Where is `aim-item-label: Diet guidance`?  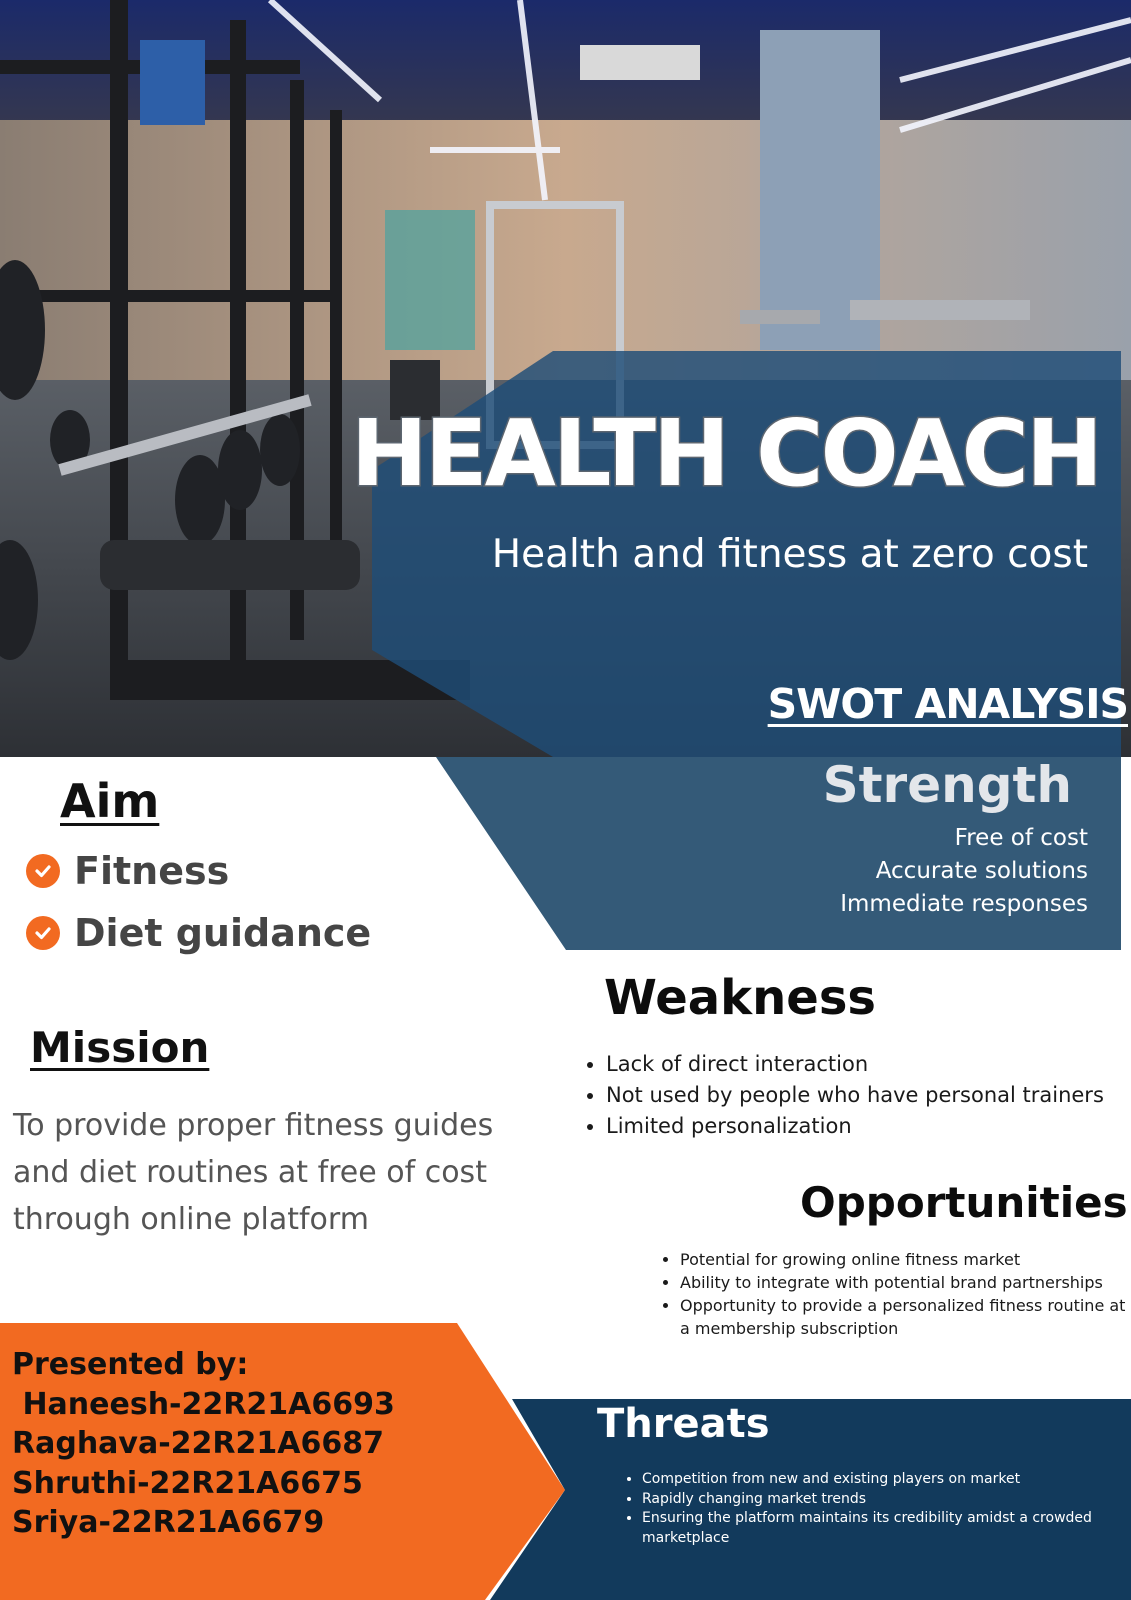
aim-item-label: Diet guidance is located at coordinates (223, 933).